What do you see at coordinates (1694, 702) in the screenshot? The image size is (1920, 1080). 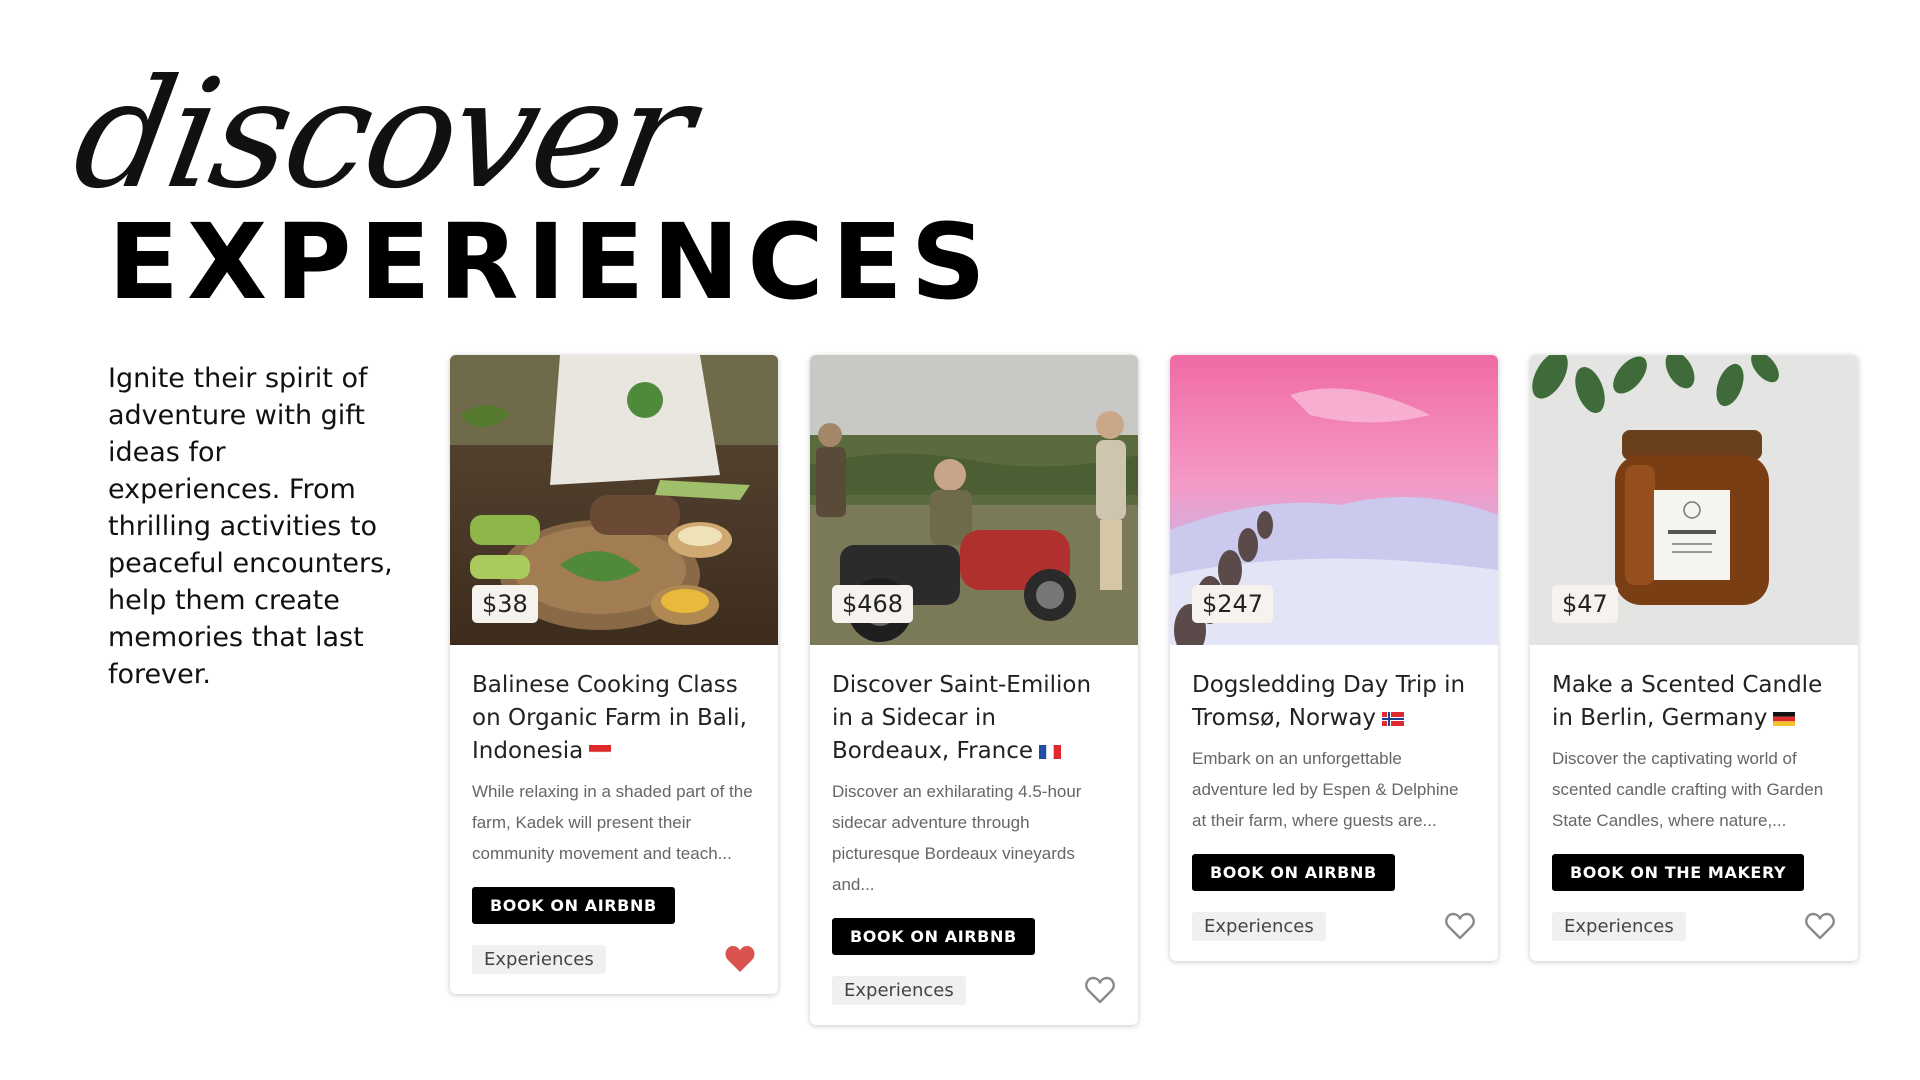 I see `card-title: Make a Scented Candle in Berlin, Germany` at bounding box center [1694, 702].